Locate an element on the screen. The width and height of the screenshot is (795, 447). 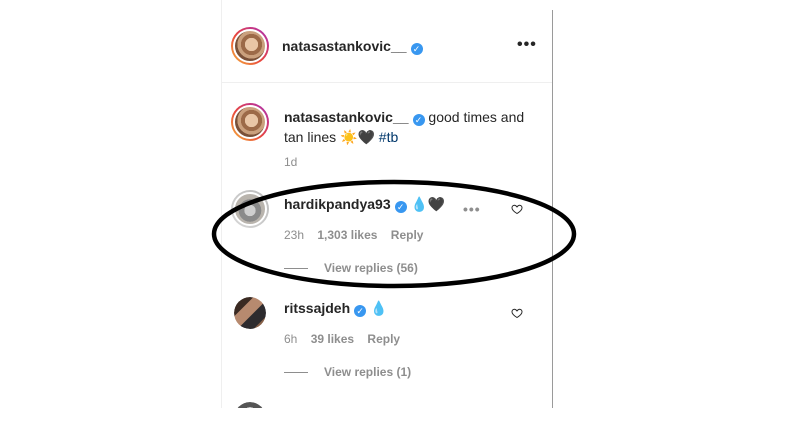
caption-timestamp: 1d is located at coordinates (290, 162).